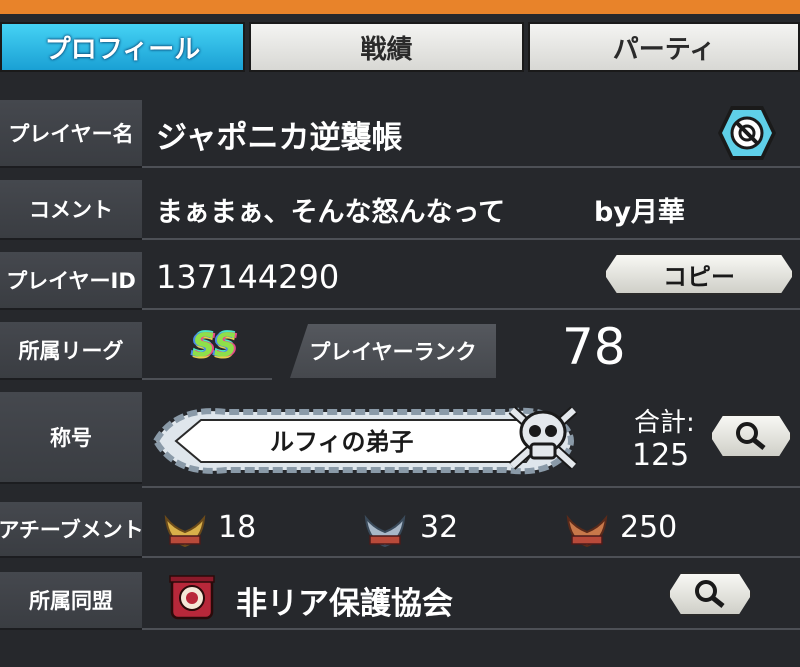 The height and width of the screenshot is (667, 800). I want to click on player-id-value: 137144290, so click(248, 277).